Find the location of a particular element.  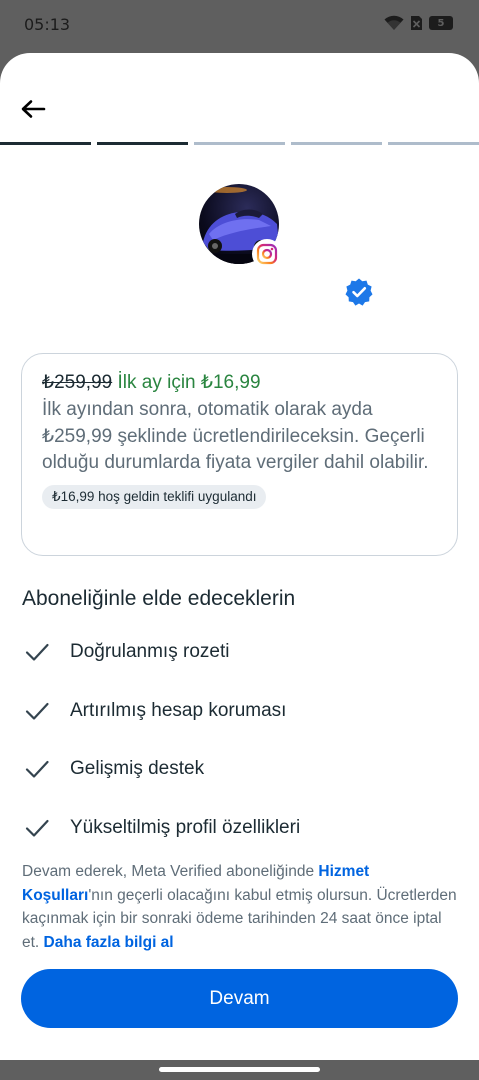

continue-button: Devam is located at coordinates (239, 998).